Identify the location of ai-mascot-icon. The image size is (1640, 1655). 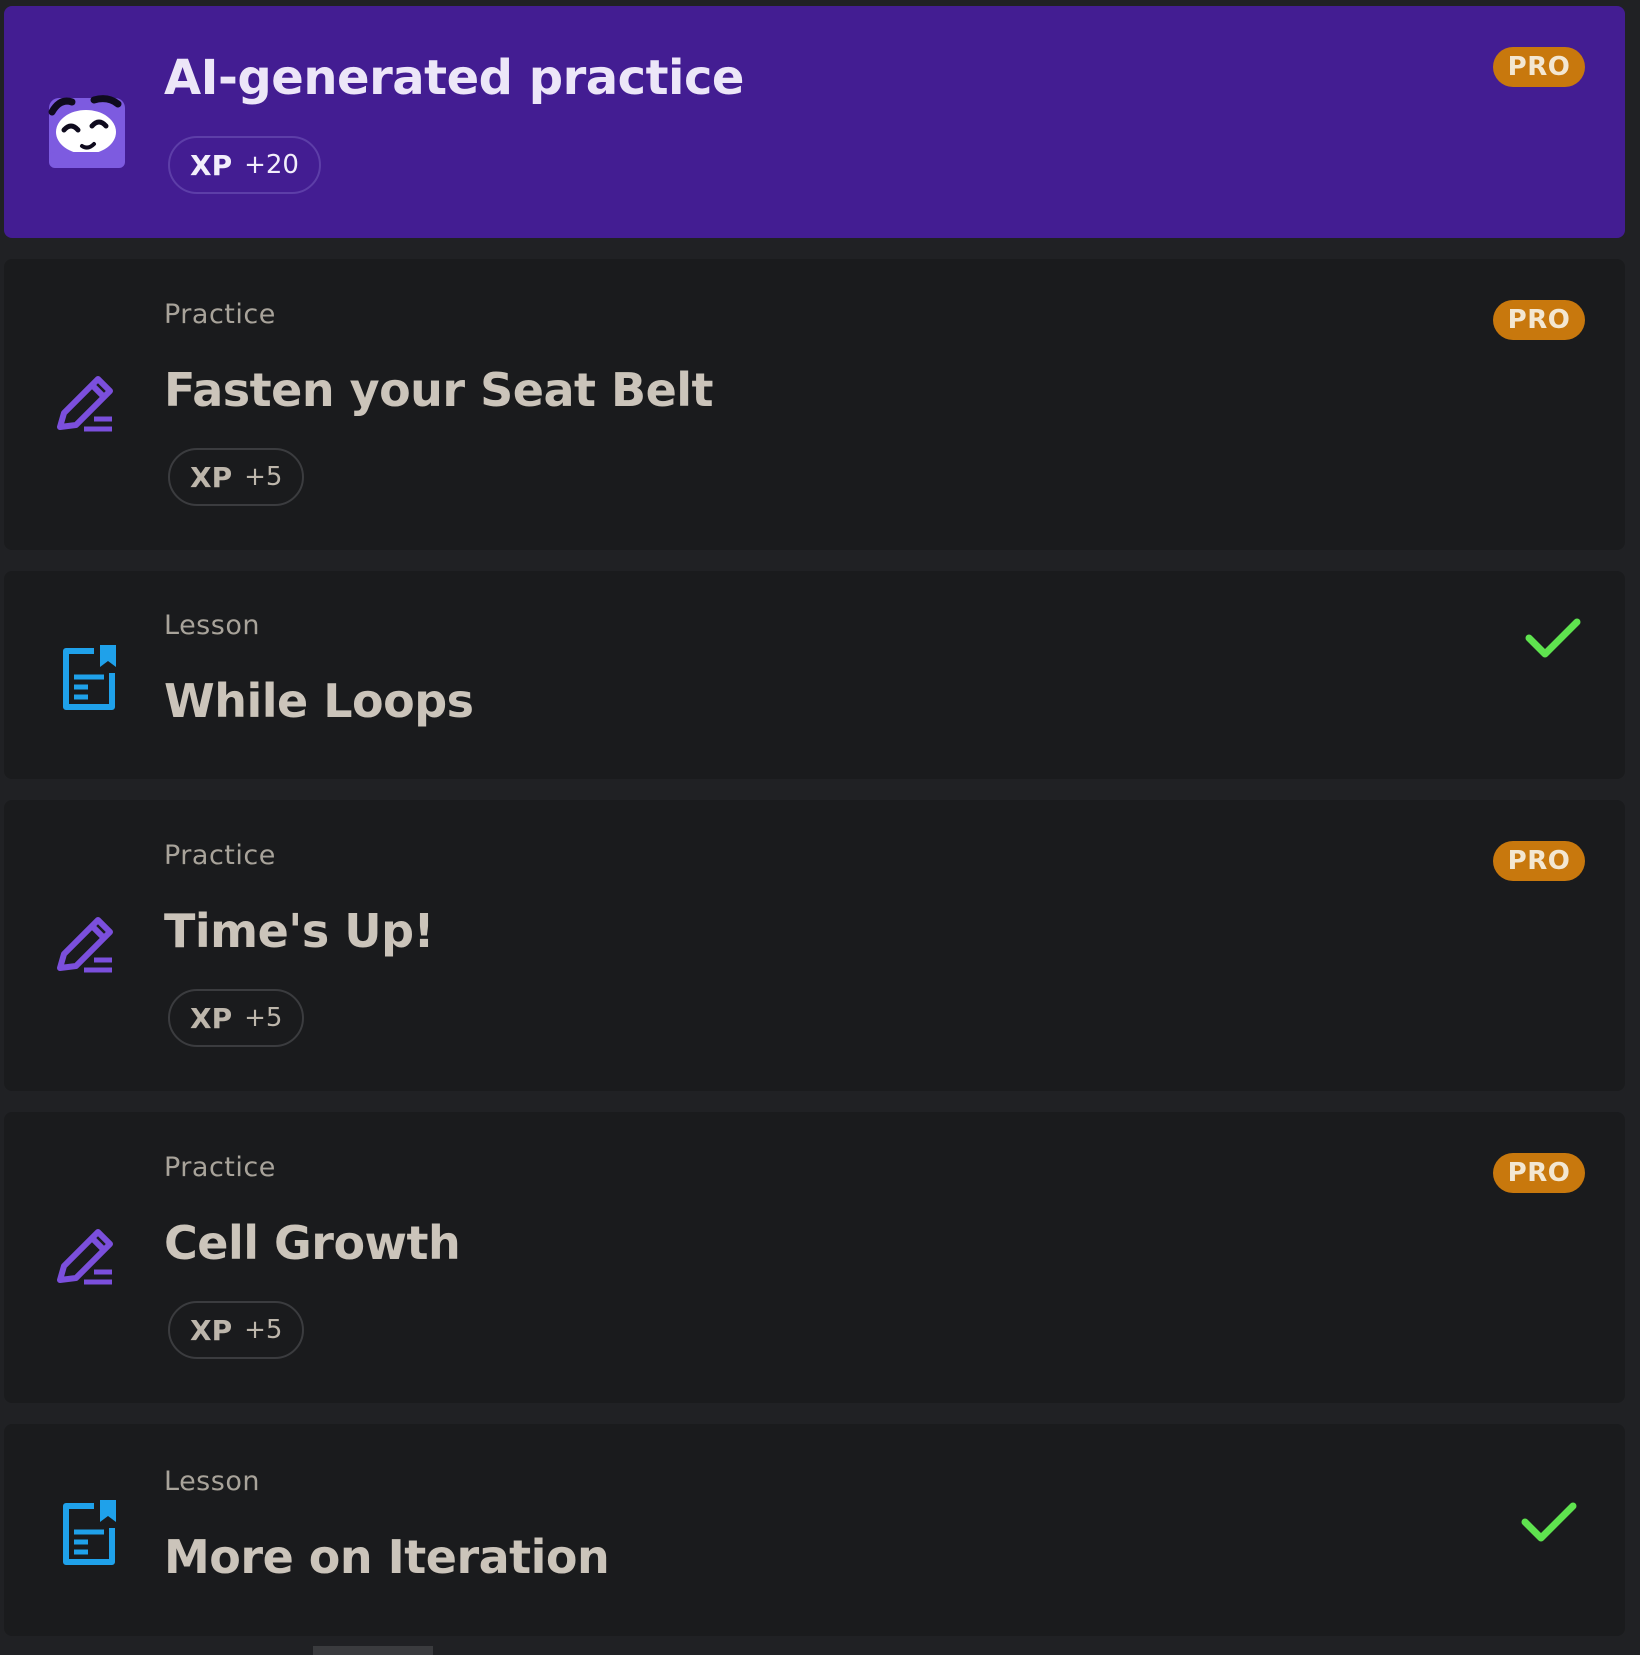
(87, 133).